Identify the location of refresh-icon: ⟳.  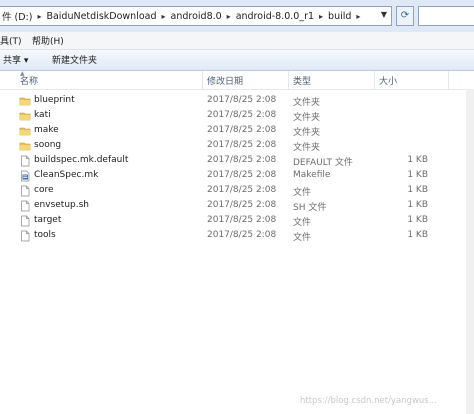
(405, 15).